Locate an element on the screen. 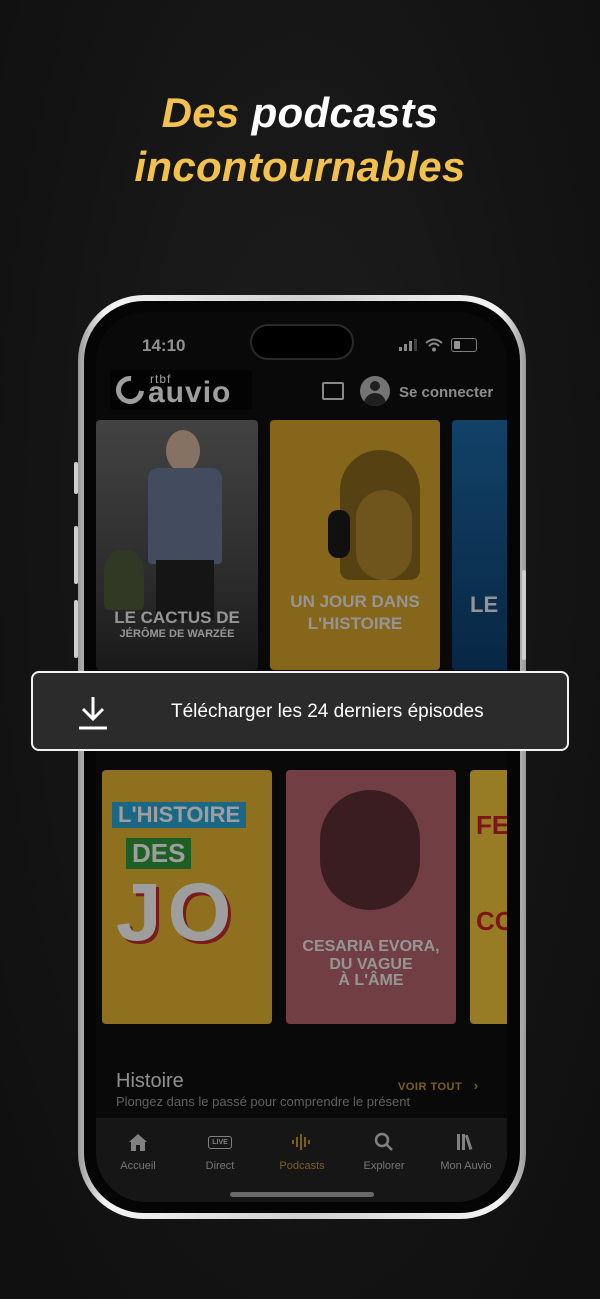  portrait-illustration is located at coordinates (370, 850).